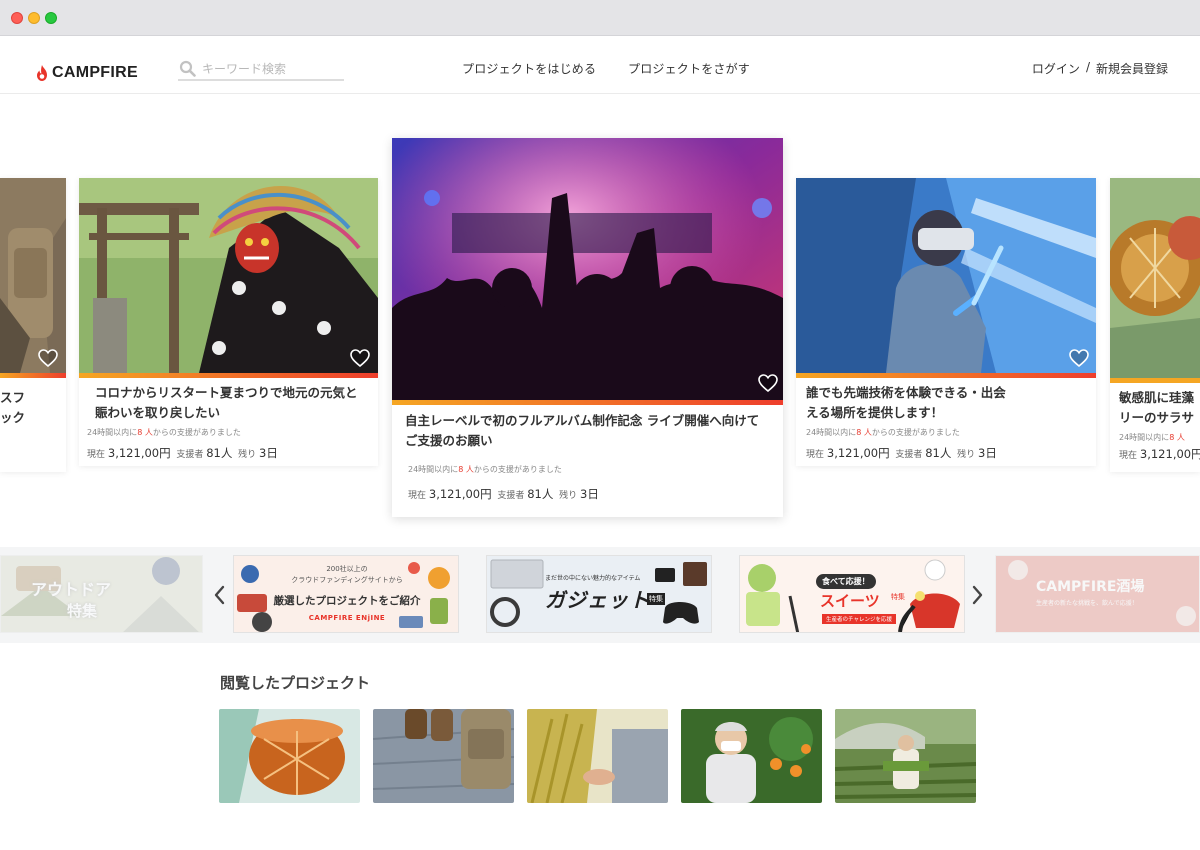 This screenshot has width=1200, height=850. I want to click on viewed-projects-heading: 閲覧したプロジェクト, so click(295, 683).